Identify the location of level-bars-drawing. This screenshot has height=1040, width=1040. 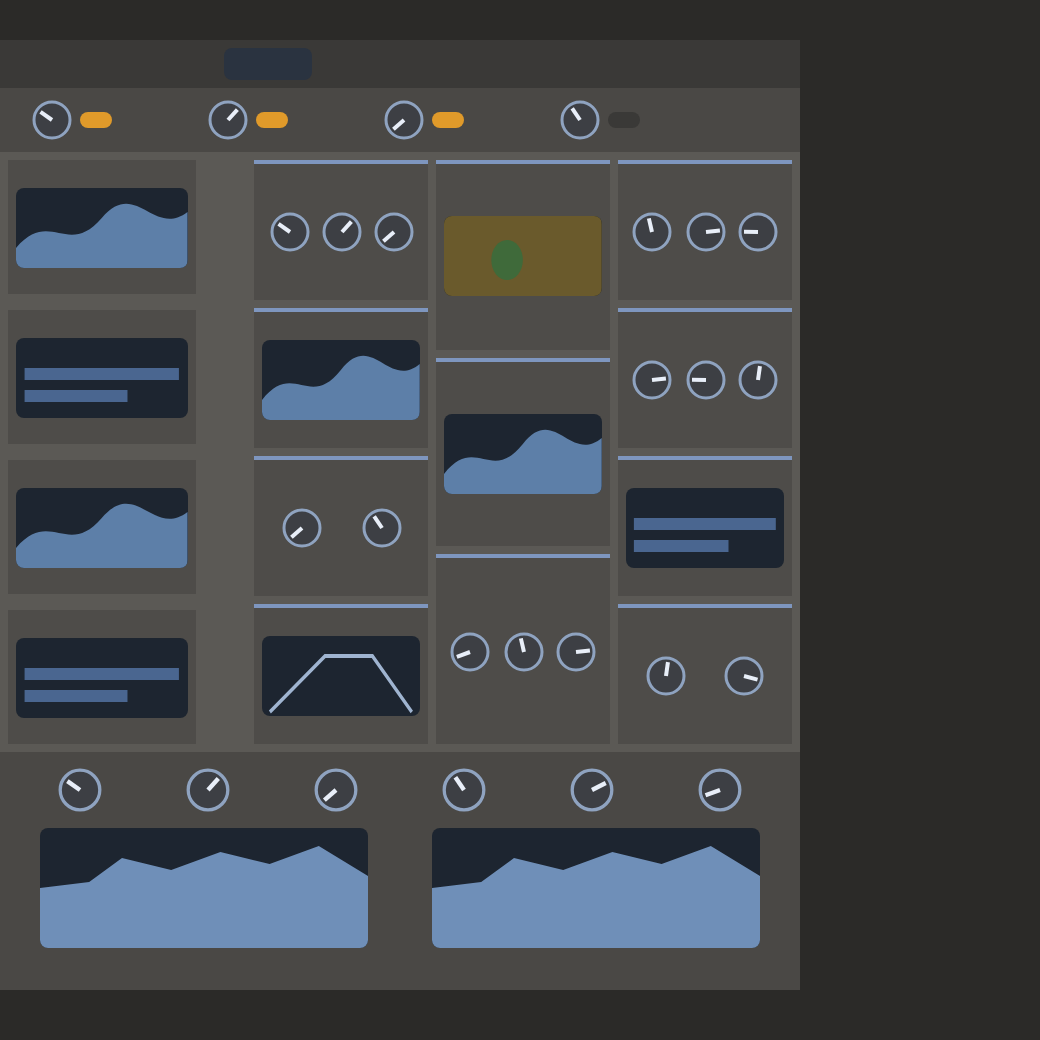
(705, 535).